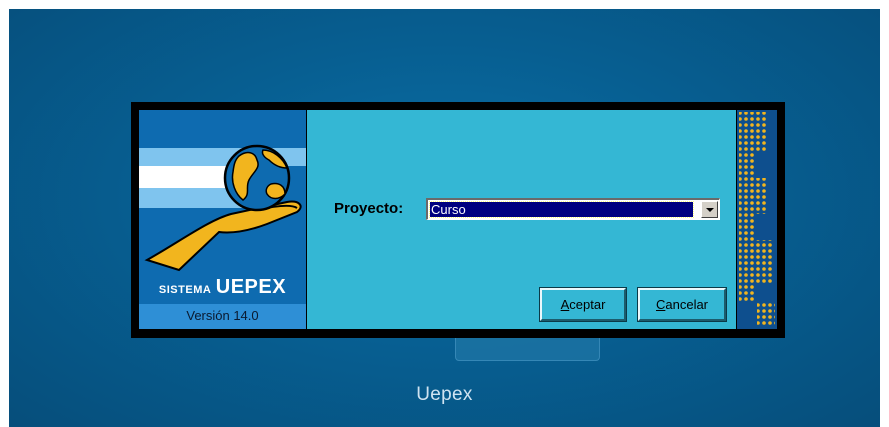 This screenshot has height=427, width=889. What do you see at coordinates (185, 290) in the screenshot?
I see `logo-system-small: SISTEMA` at bounding box center [185, 290].